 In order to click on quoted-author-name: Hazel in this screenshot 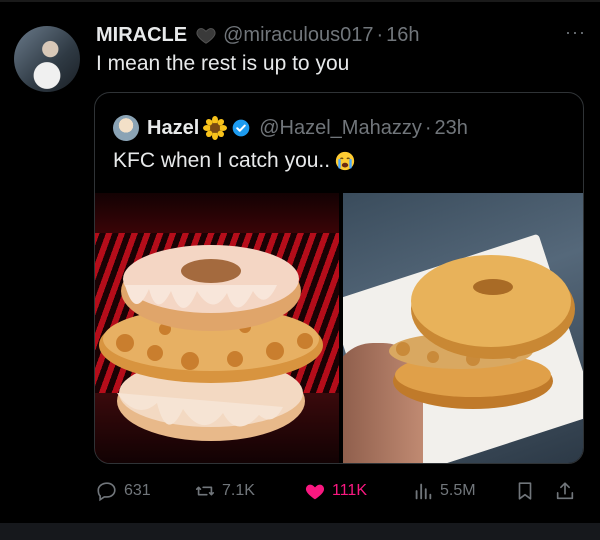, I will do `click(173, 128)`.